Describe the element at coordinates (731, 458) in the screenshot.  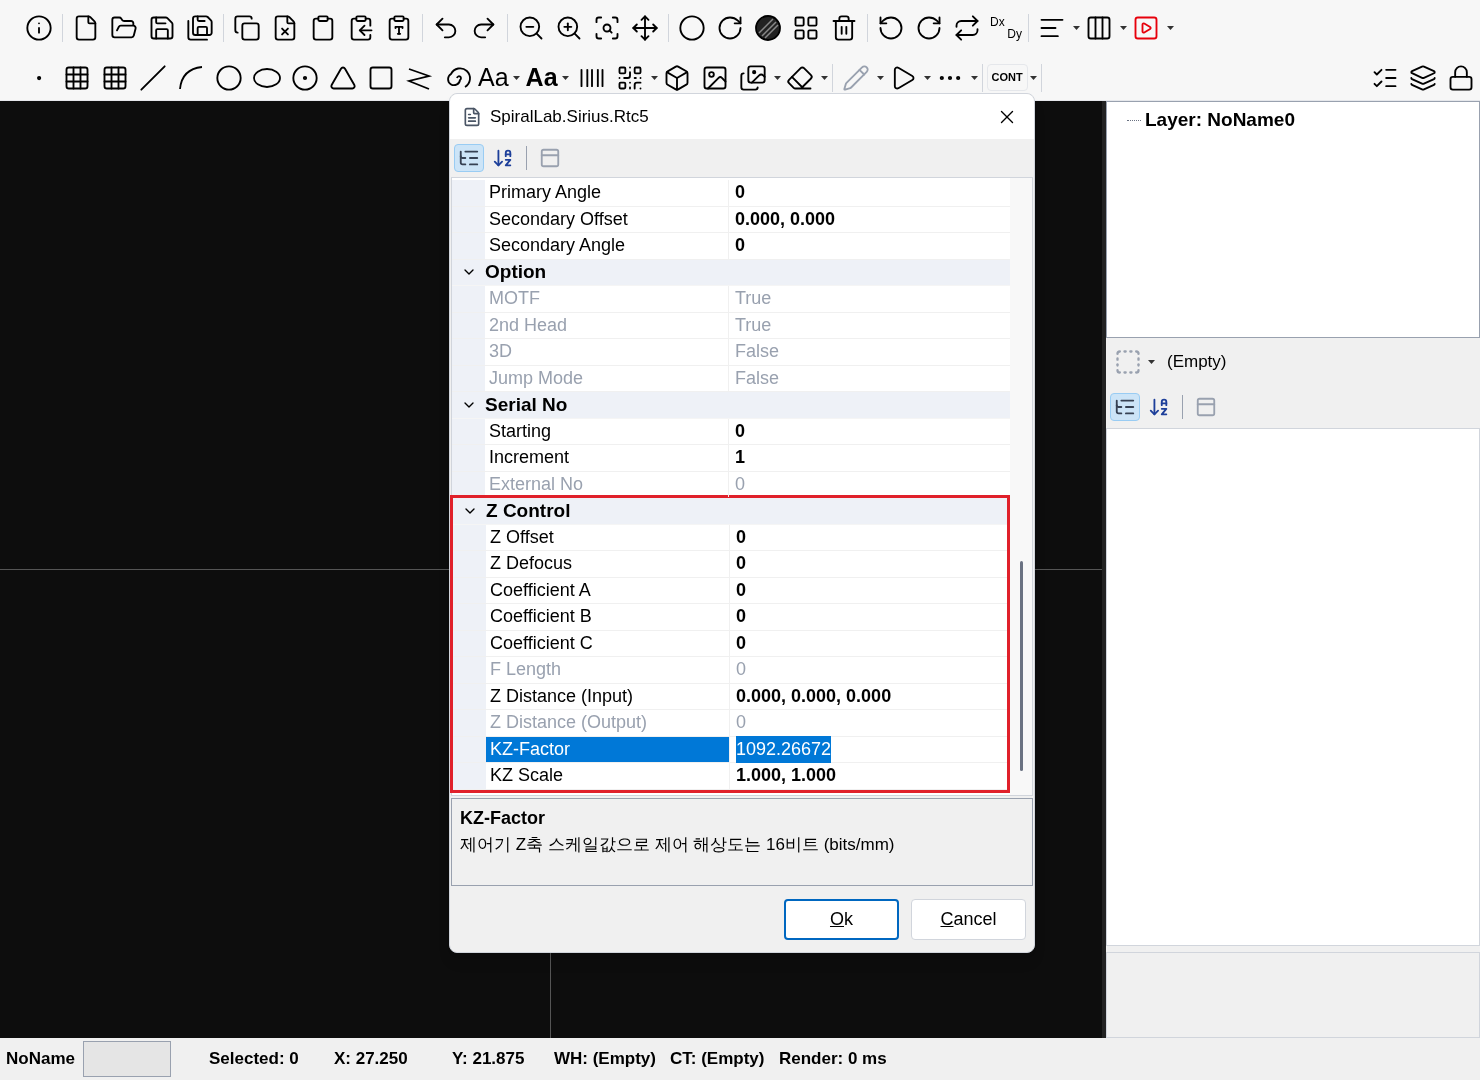
I see `property-row: Increment 1` at that location.